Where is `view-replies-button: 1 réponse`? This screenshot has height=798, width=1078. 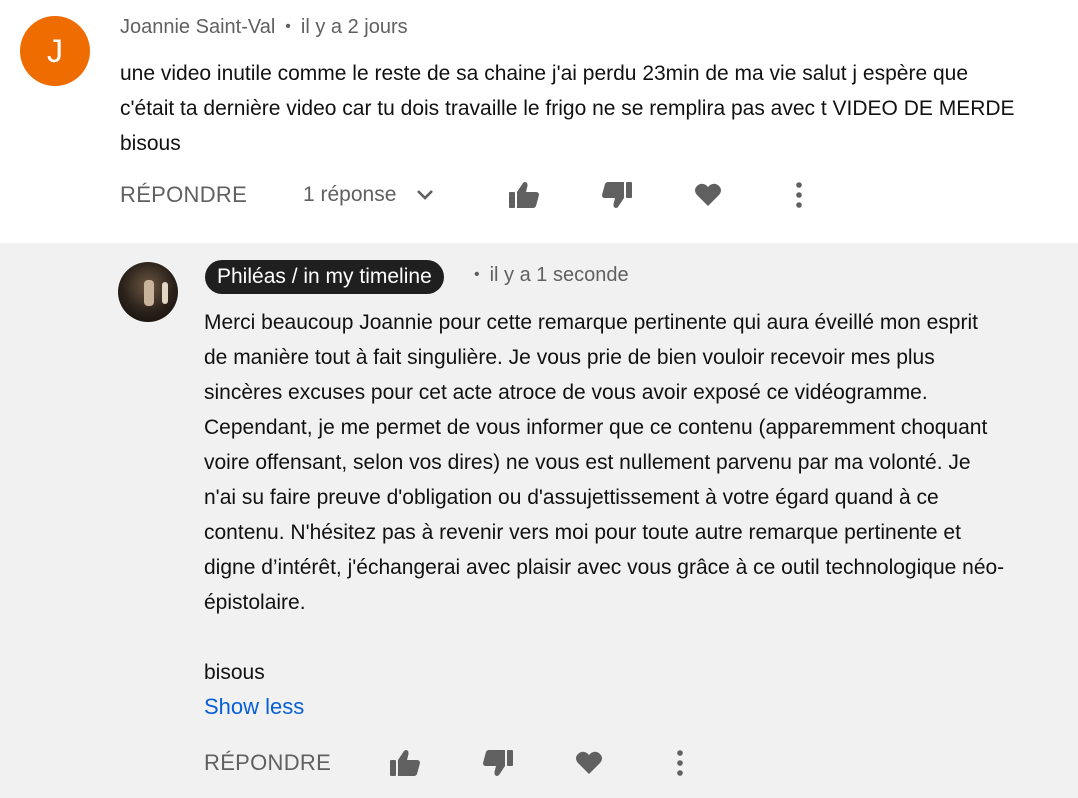 view-replies-button: 1 réponse is located at coordinates (368, 195).